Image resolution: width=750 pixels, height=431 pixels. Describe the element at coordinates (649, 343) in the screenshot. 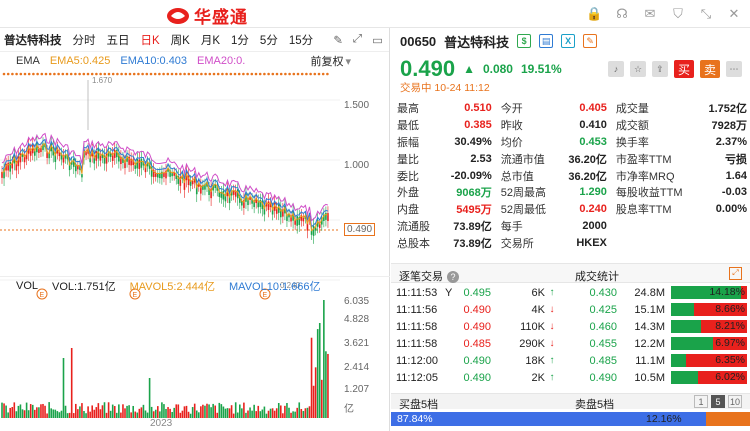

I see `stat-volume: 12.2M` at that location.